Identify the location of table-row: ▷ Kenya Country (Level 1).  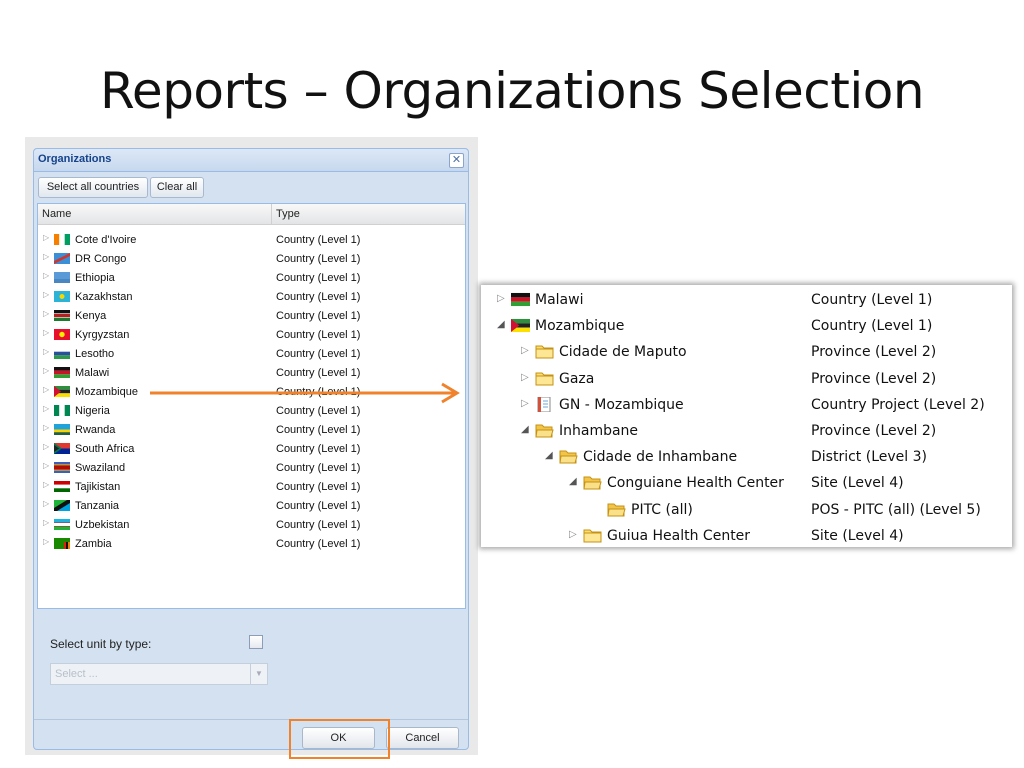
(251, 316).